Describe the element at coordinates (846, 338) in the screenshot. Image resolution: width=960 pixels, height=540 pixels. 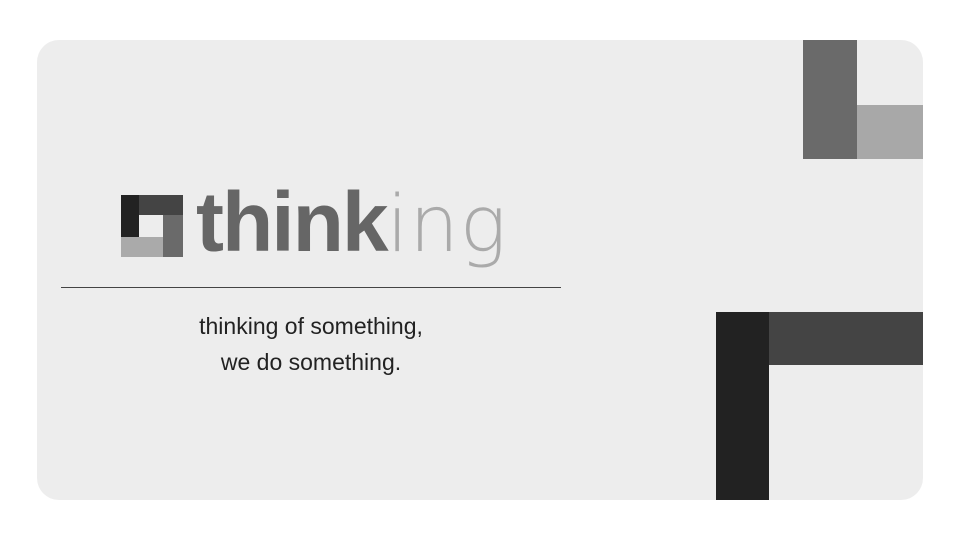
I see `deco-block-bottom-horizontal` at that location.